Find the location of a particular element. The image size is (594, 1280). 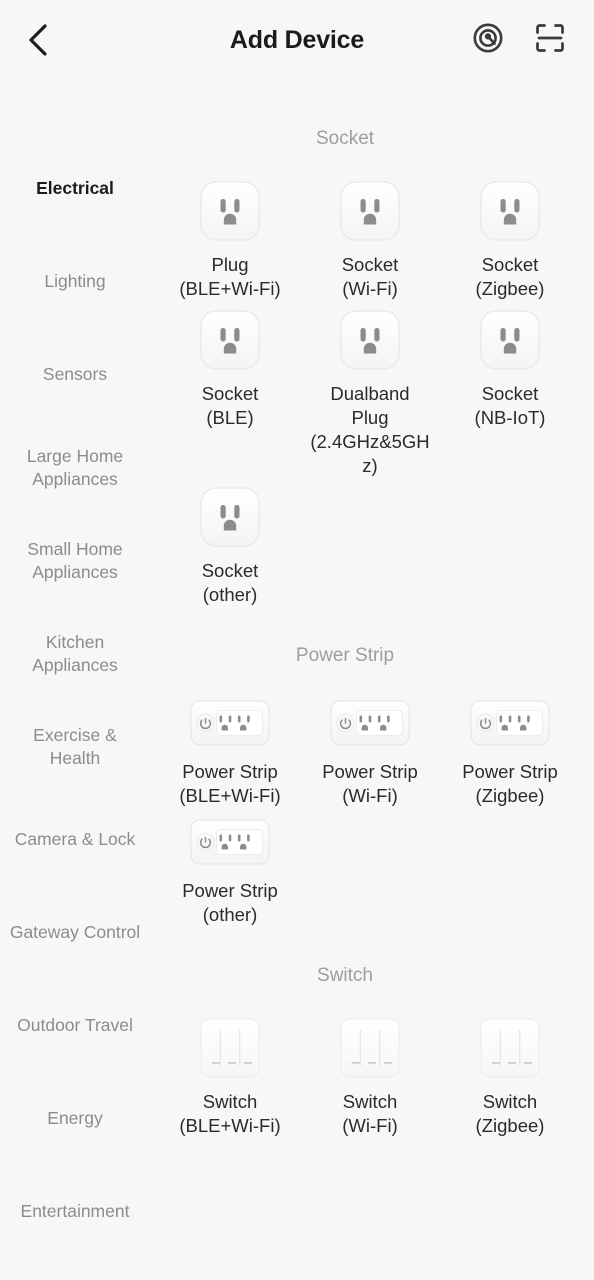

qr-scan-button is located at coordinates (550, 40).